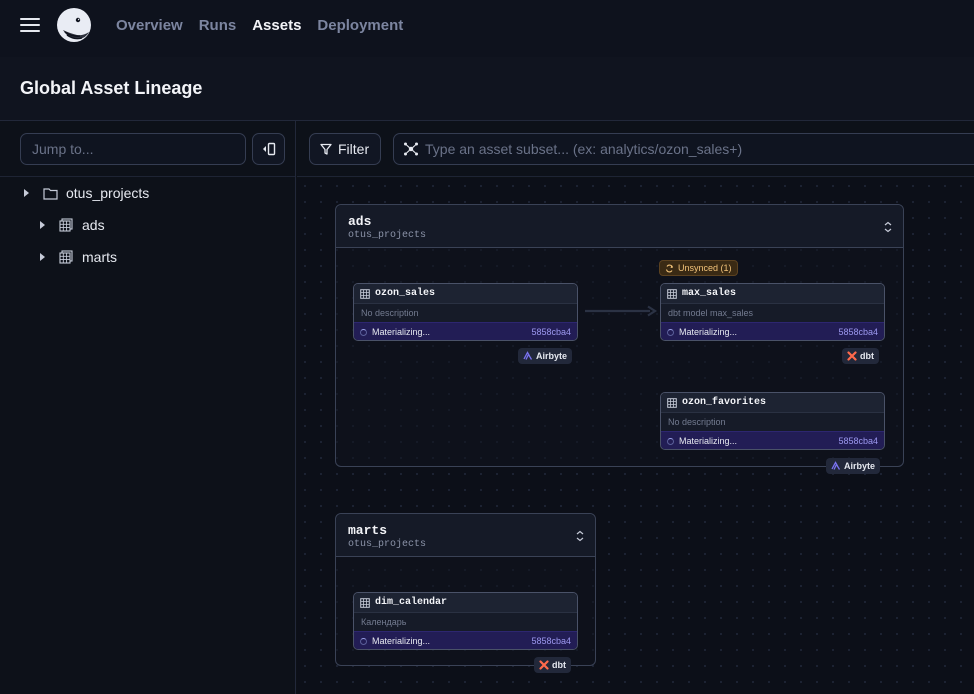 This screenshot has width=974, height=694. I want to click on node-header: dim_calendar, so click(465, 602).